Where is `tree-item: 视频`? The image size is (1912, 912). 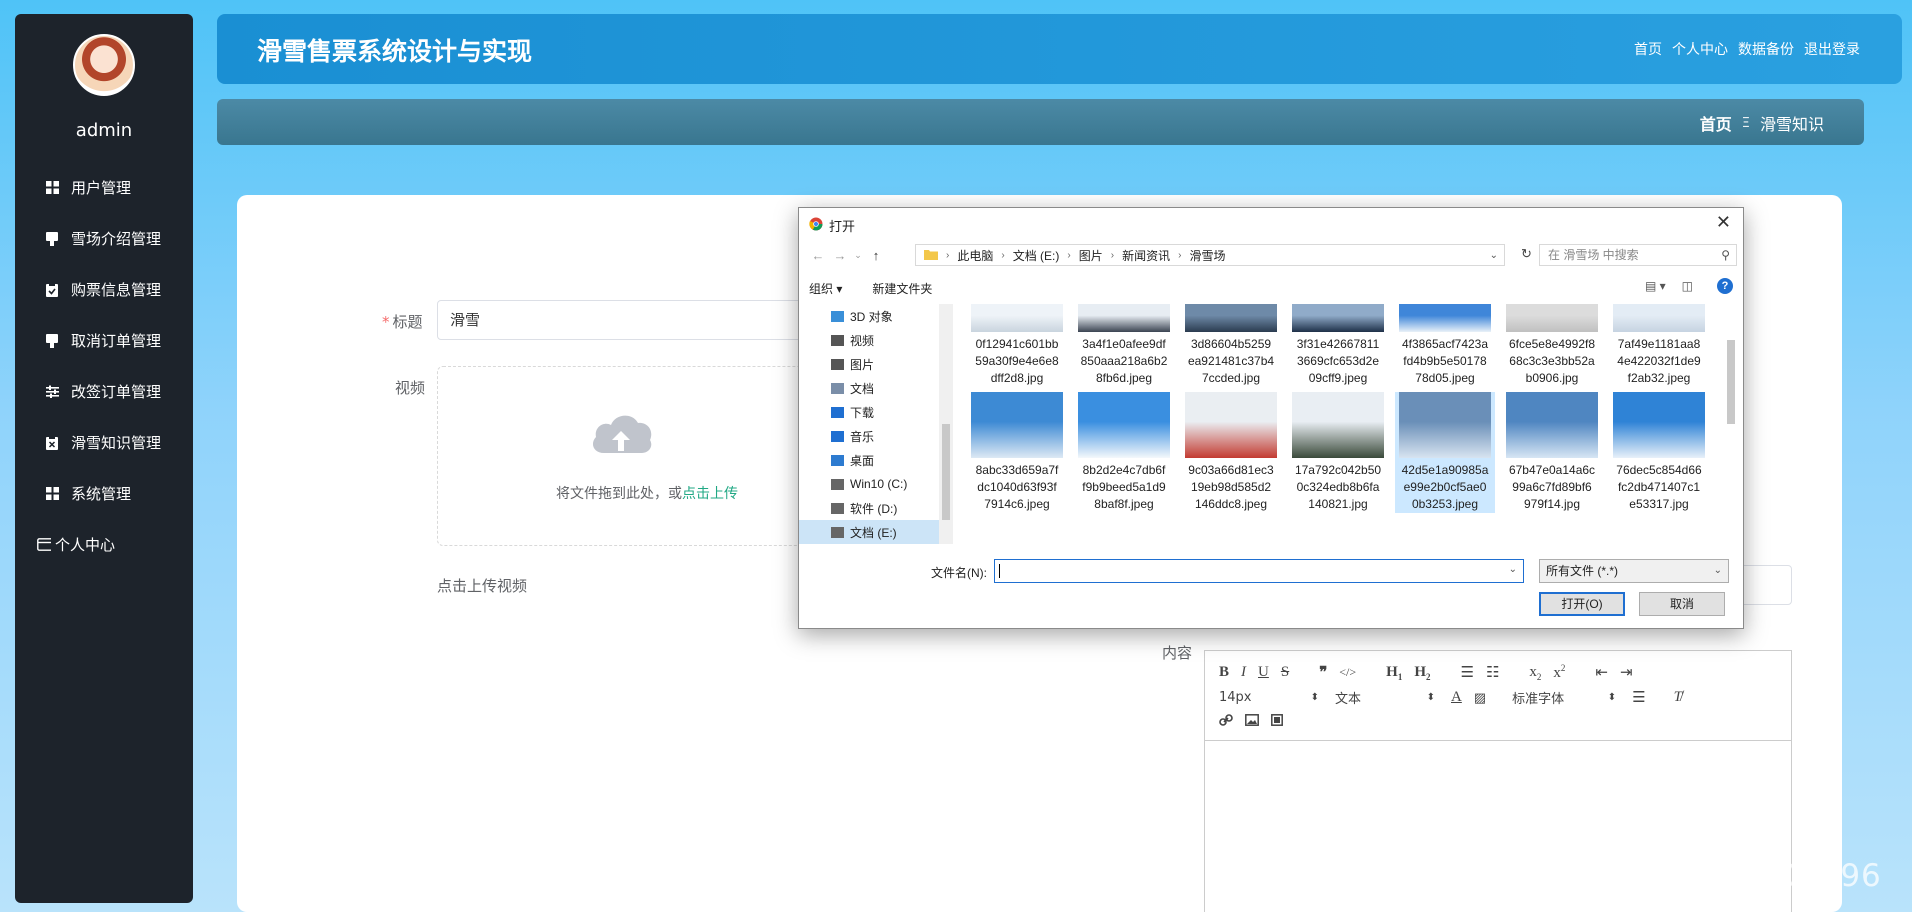
tree-item: 视频 is located at coordinates (869, 340).